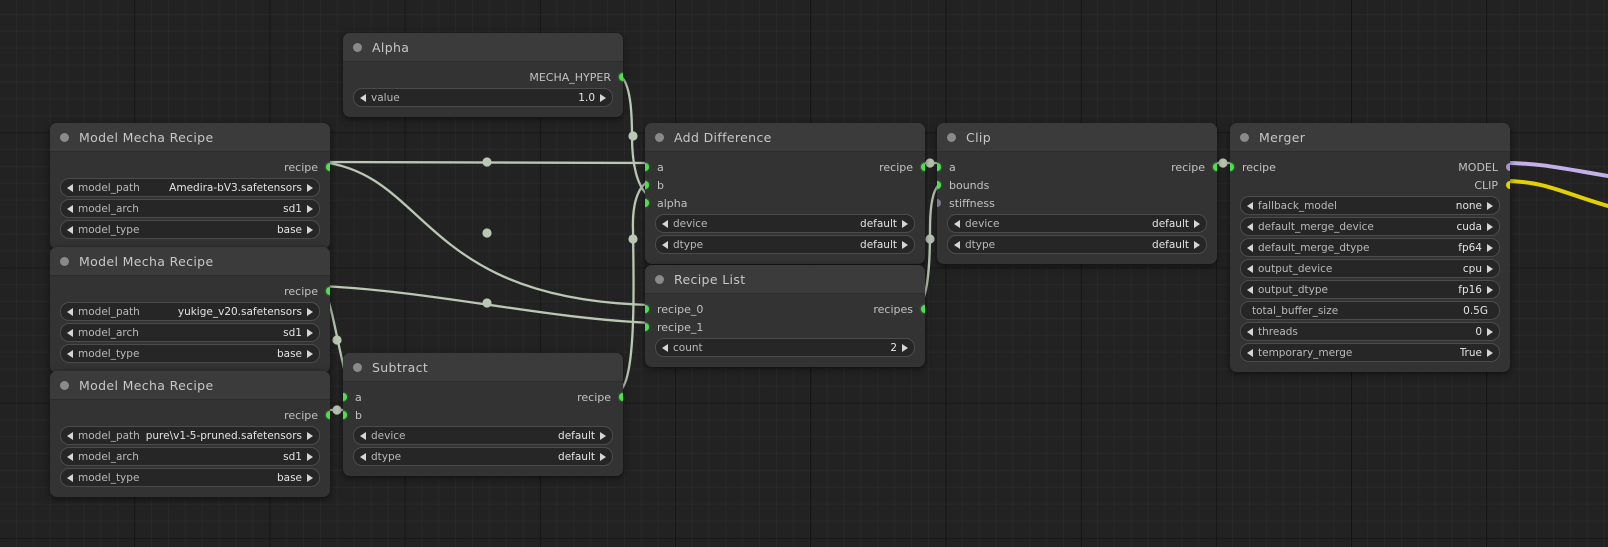 The width and height of the screenshot is (1608, 547). Describe the element at coordinates (1370, 310) in the screenshot. I see `widget-total-buffer-size: total_buffer_size 0.5G` at that location.